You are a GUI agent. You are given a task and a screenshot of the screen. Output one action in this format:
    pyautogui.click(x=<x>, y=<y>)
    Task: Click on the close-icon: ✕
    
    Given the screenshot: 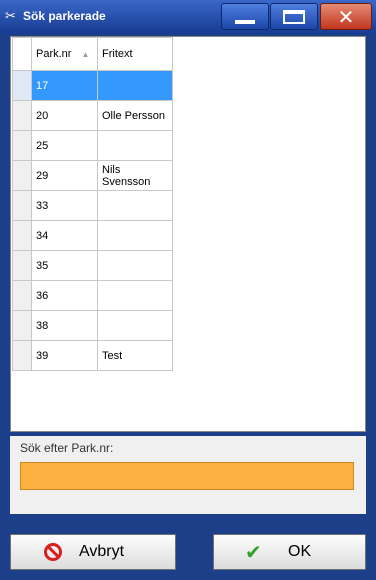 What is the action you would take?
    pyautogui.click(x=346, y=17)
    